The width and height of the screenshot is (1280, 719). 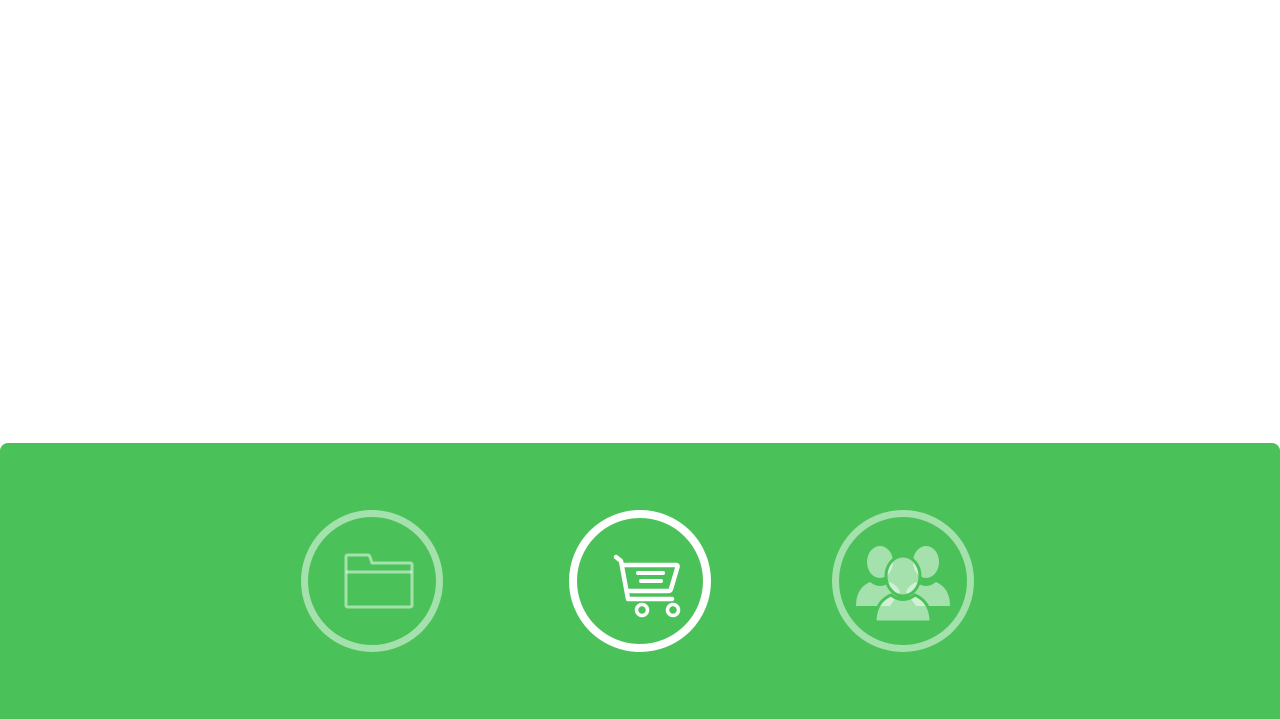 I want to click on folder-nav-button, so click(x=372, y=581).